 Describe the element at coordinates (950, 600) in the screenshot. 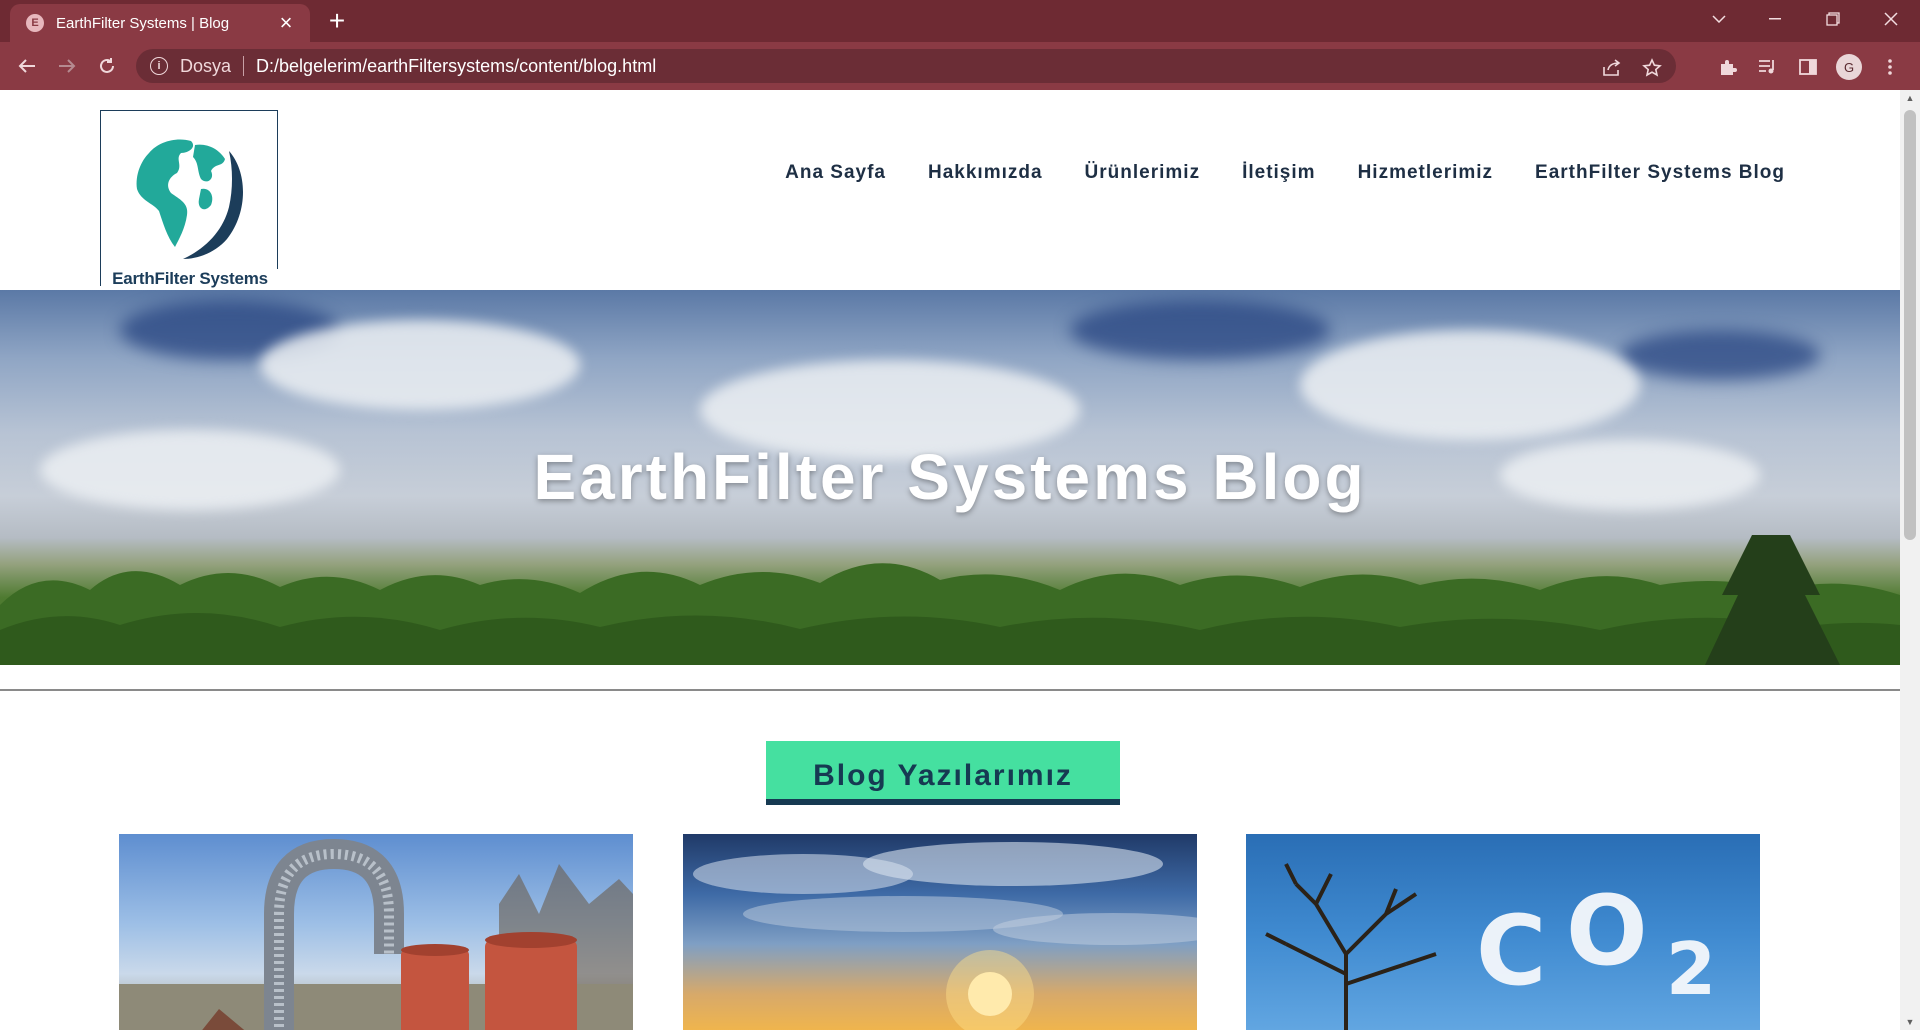

I see `hero-treeline` at that location.